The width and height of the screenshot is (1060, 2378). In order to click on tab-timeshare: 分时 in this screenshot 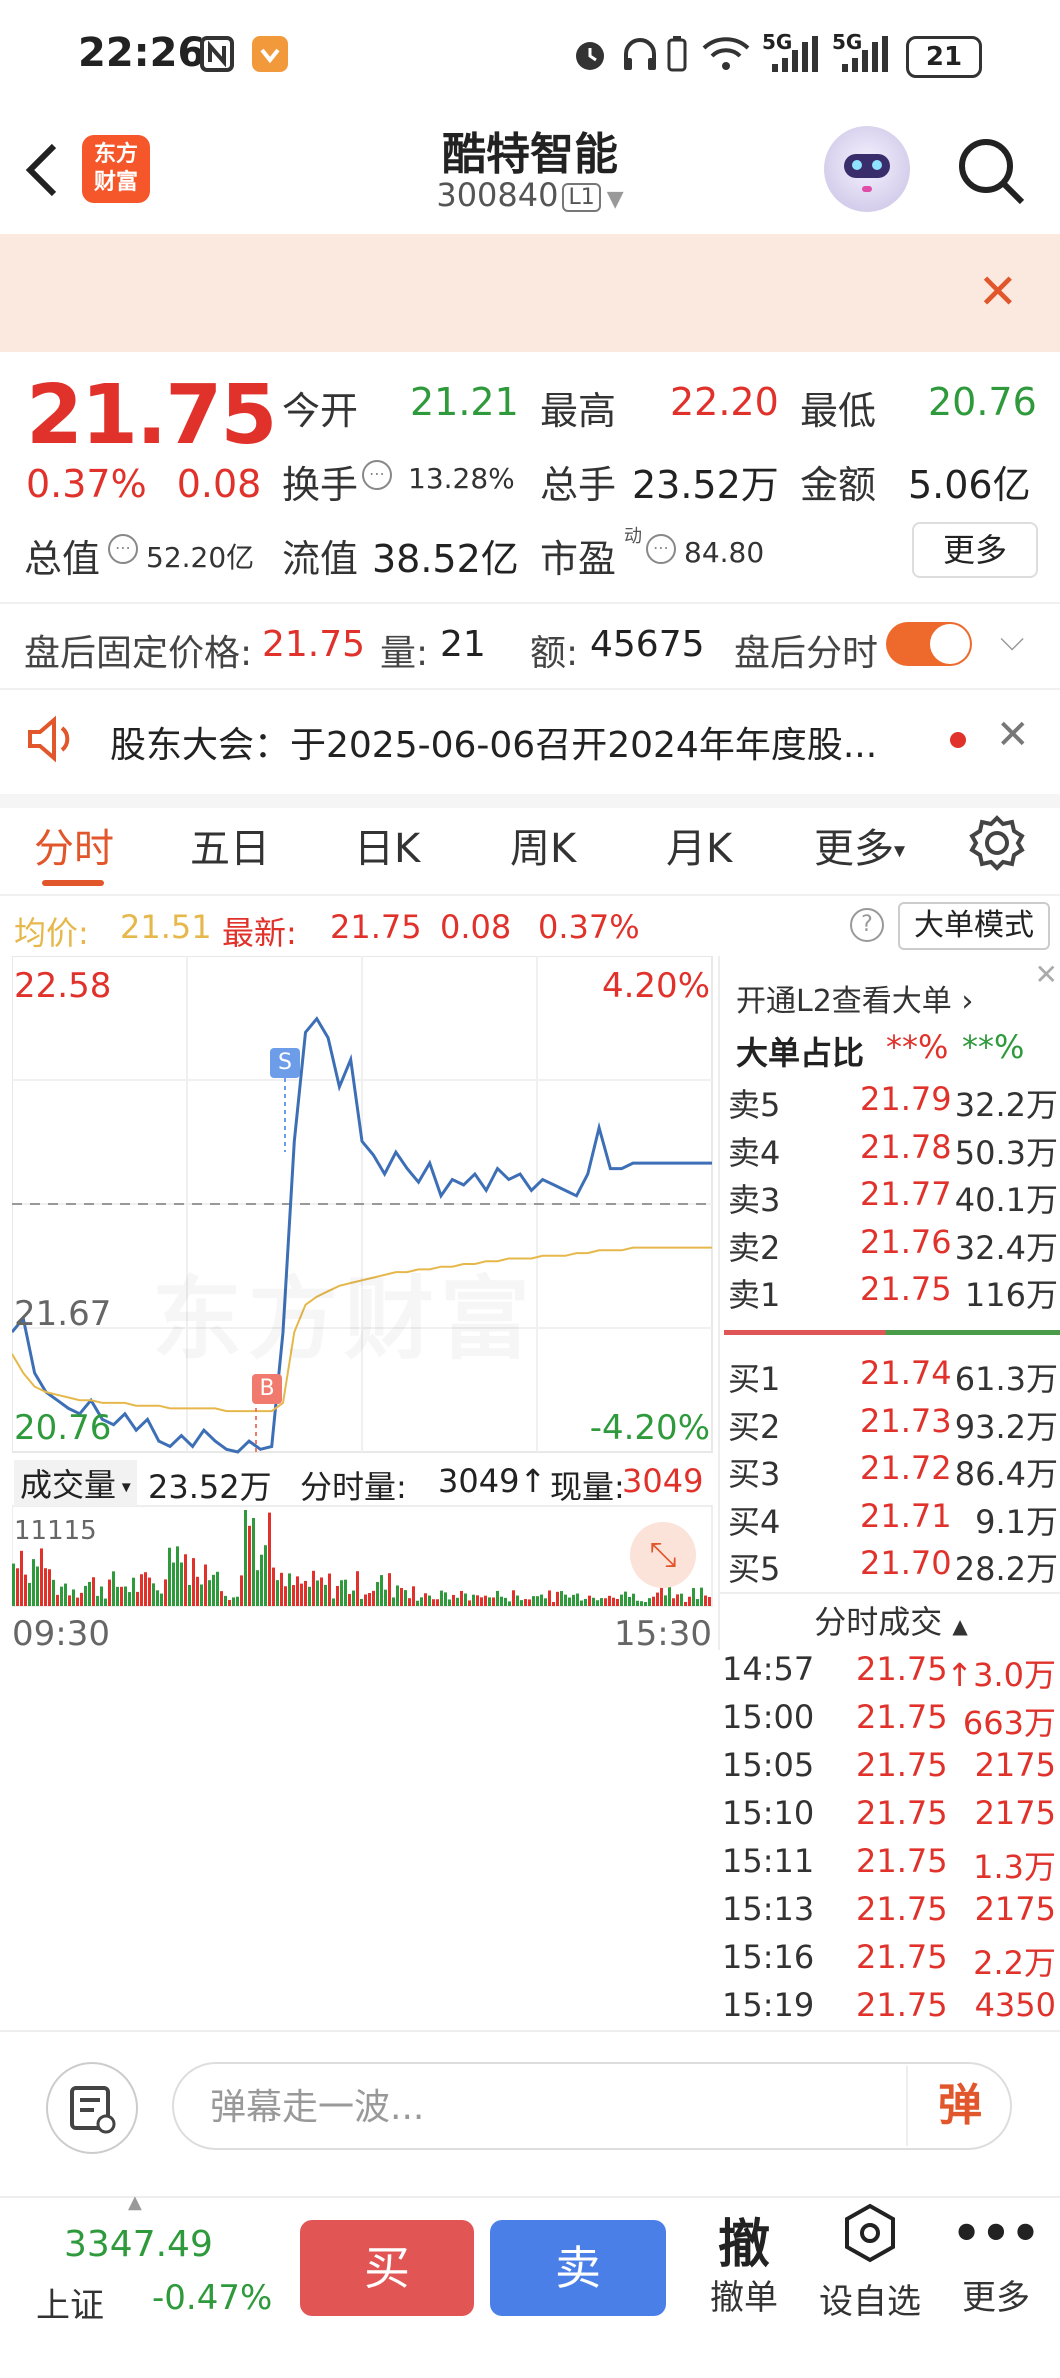, I will do `click(74, 845)`.